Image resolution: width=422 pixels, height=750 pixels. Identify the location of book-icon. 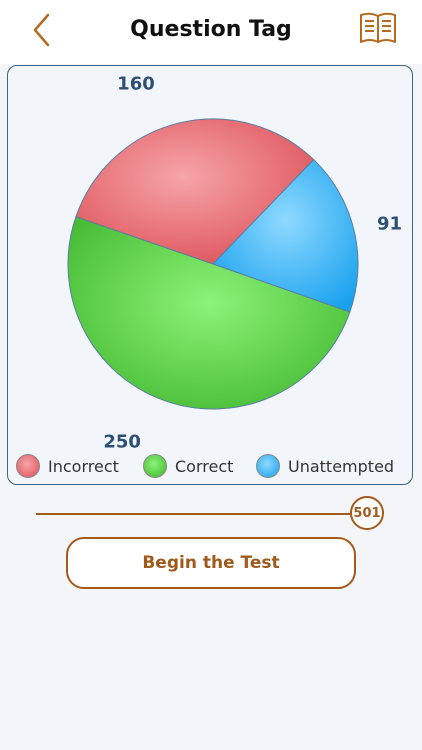
(378, 27).